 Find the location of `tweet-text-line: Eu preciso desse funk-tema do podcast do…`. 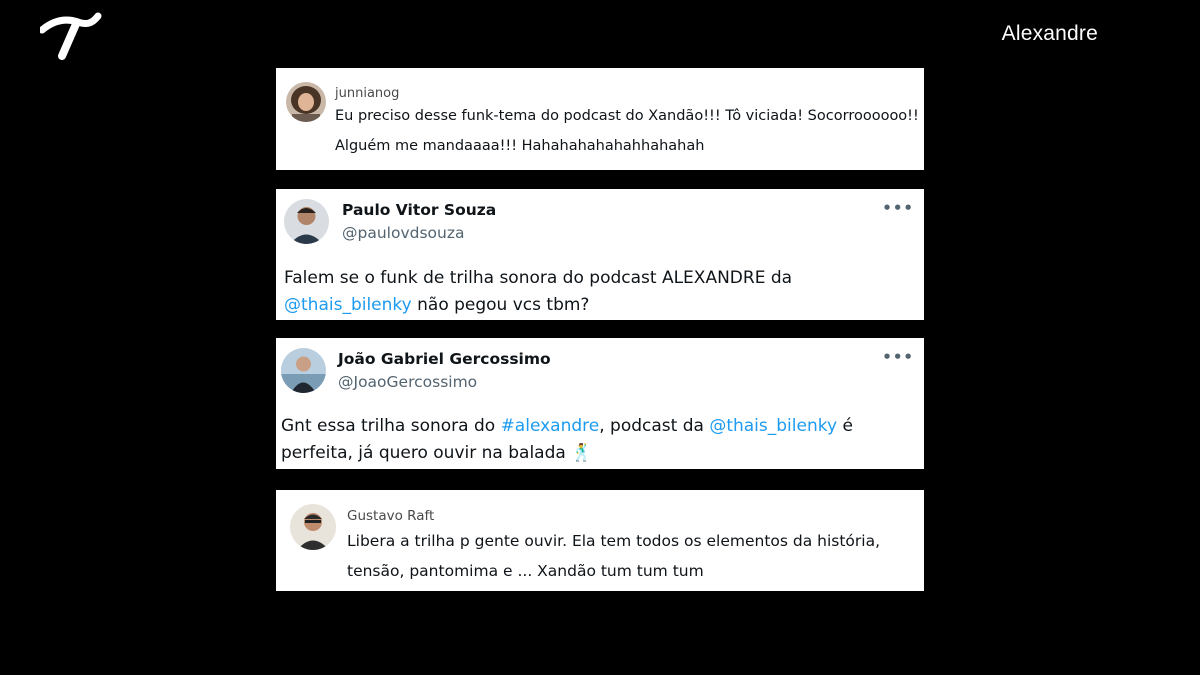

tweet-text-line: Eu preciso desse funk-tema do podcast do… is located at coordinates (627, 116).